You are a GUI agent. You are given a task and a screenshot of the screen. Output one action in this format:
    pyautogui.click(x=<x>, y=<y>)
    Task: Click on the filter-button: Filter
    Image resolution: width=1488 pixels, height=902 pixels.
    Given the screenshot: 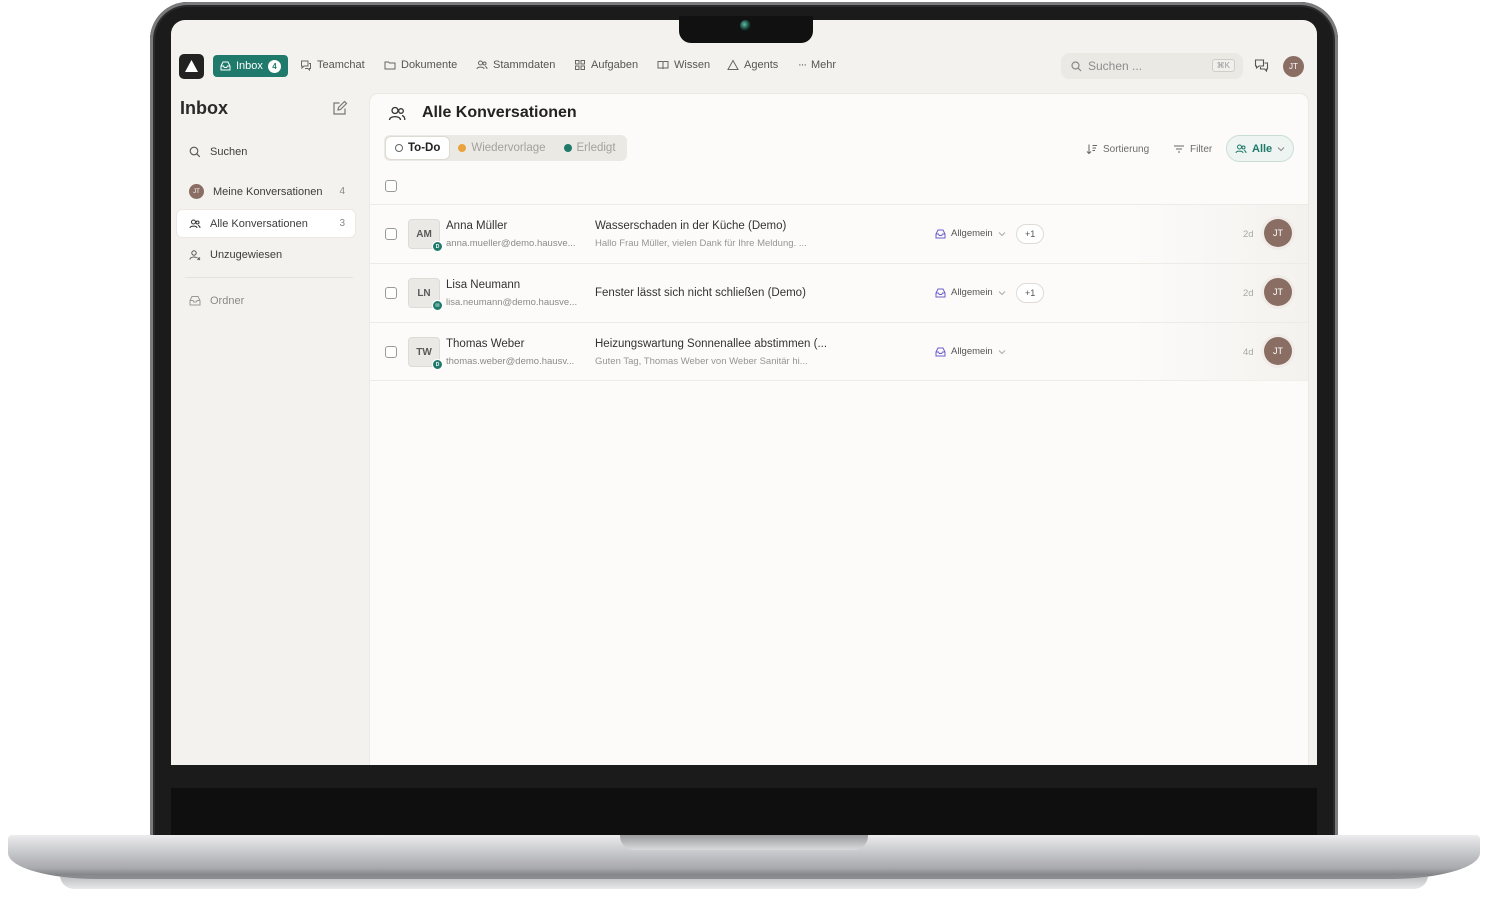 What is the action you would take?
    pyautogui.click(x=1192, y=149)
    